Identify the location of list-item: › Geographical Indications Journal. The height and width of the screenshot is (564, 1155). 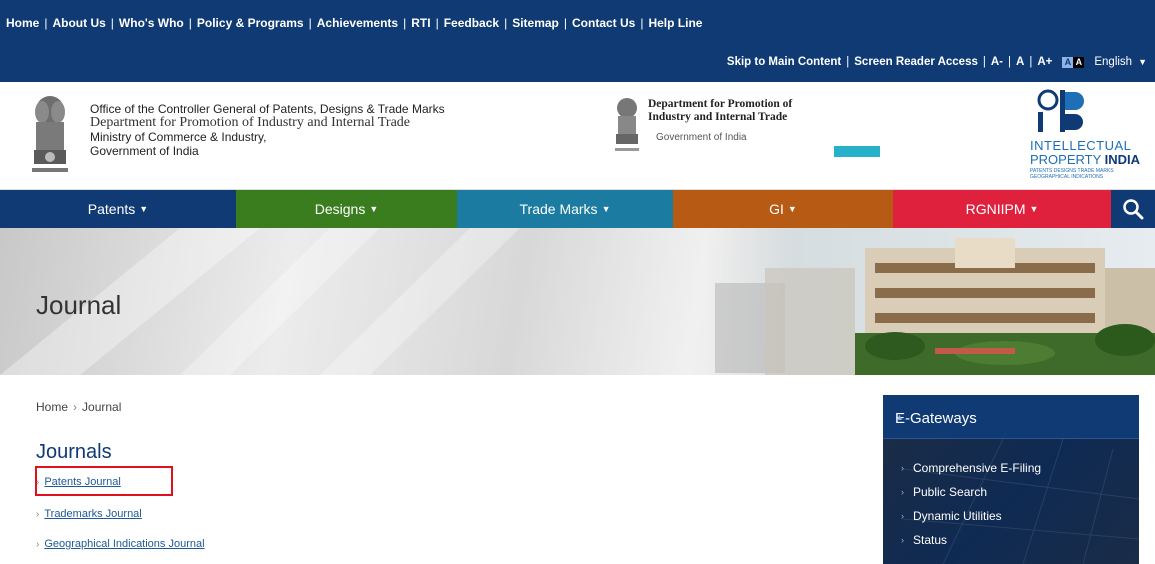
(120, 544).